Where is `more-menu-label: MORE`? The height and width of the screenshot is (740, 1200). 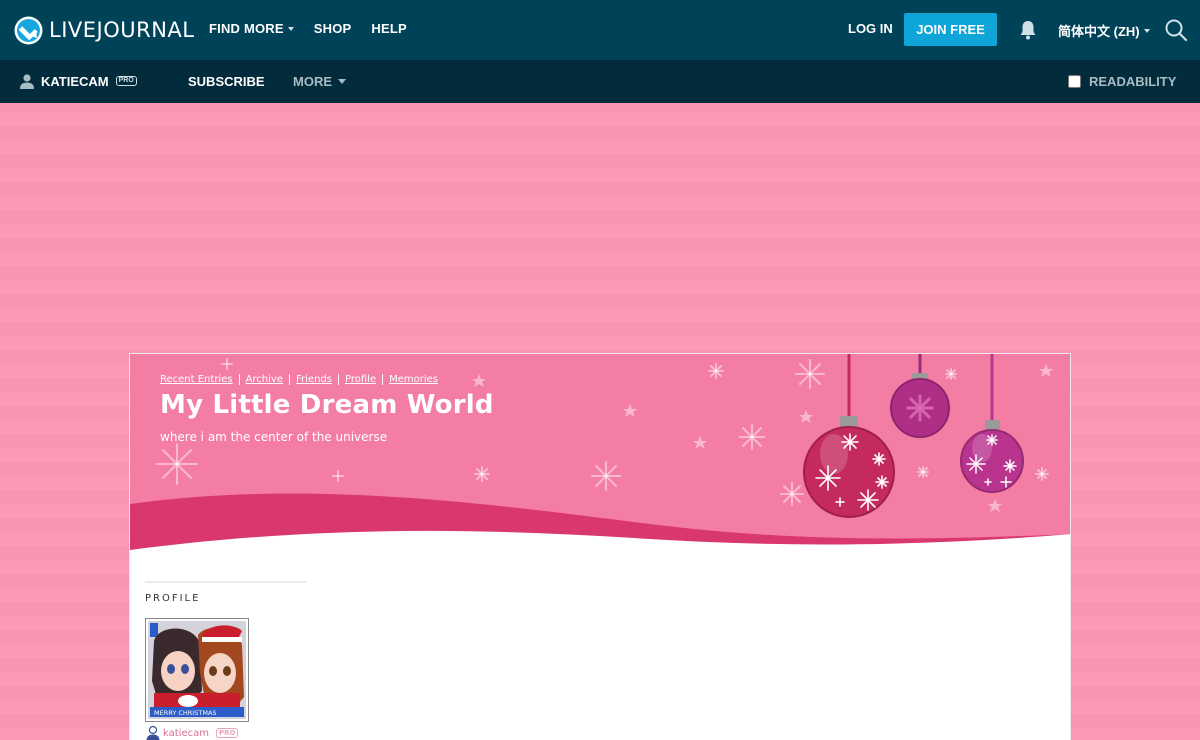
more-menu-label: MORE is located at coordinates (312, 81).